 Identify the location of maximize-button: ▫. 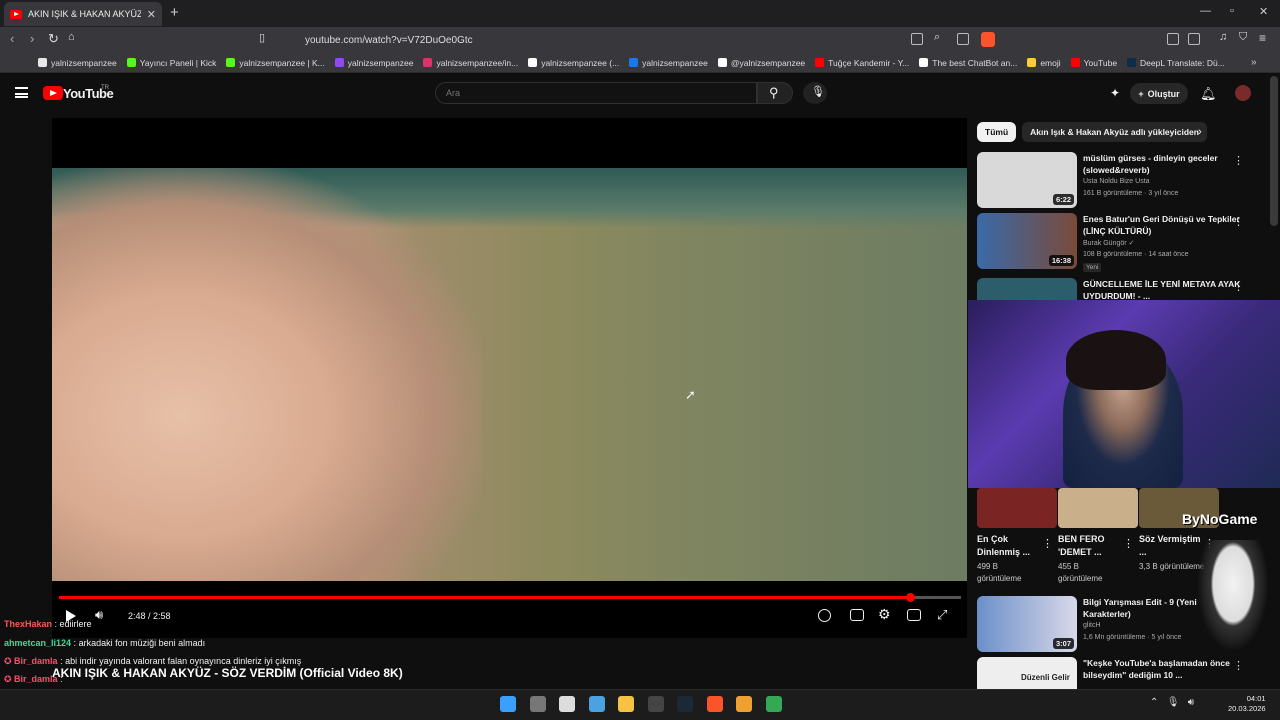
(1232, 11).